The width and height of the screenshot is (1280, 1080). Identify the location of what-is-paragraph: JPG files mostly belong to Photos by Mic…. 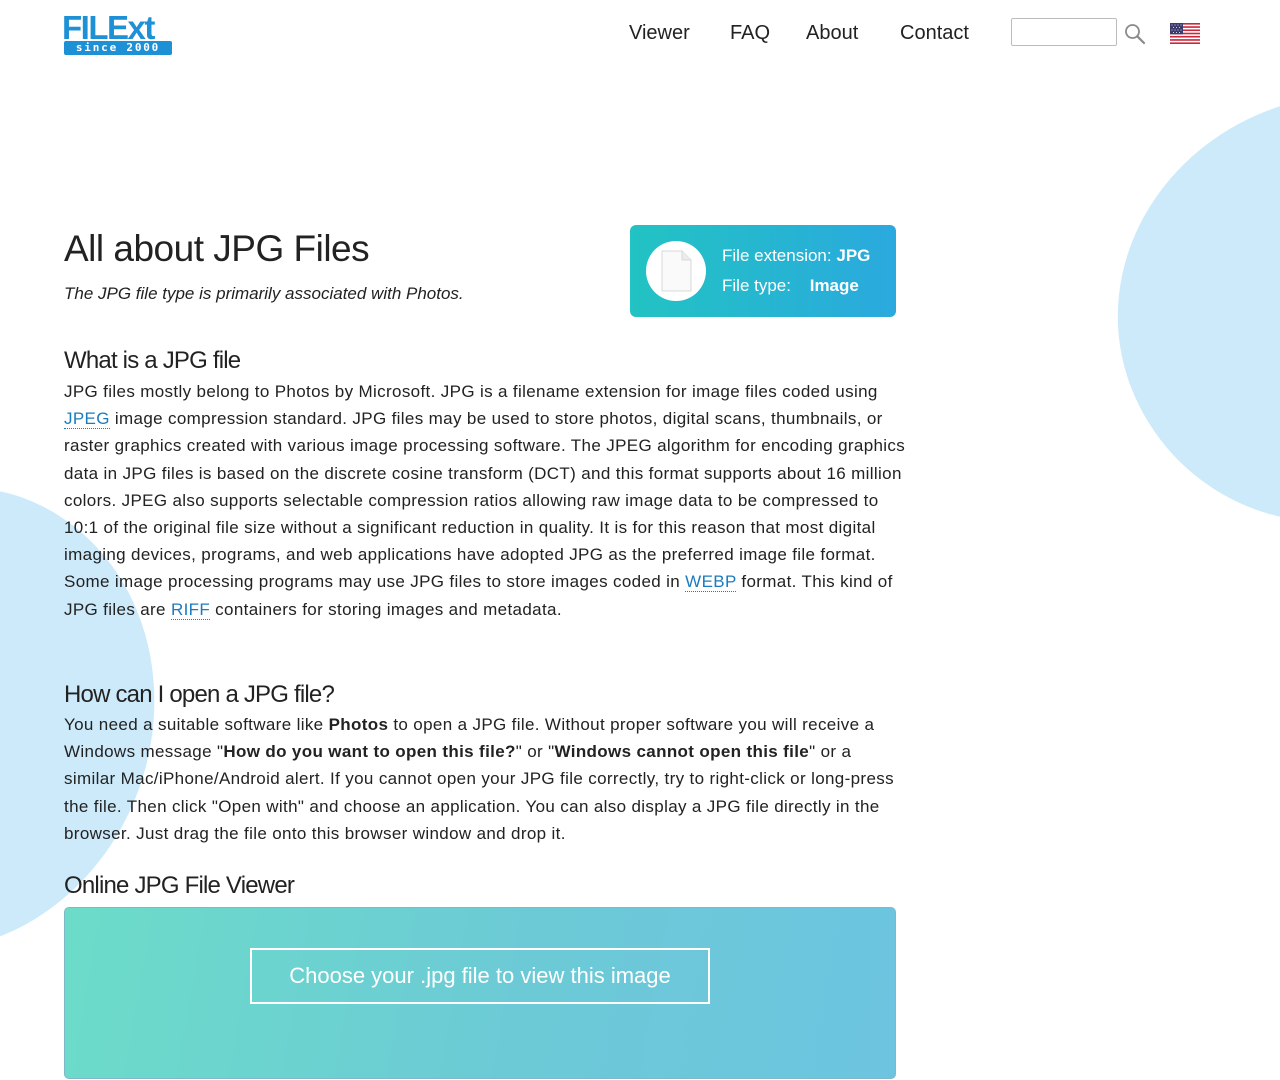
(485, 500).